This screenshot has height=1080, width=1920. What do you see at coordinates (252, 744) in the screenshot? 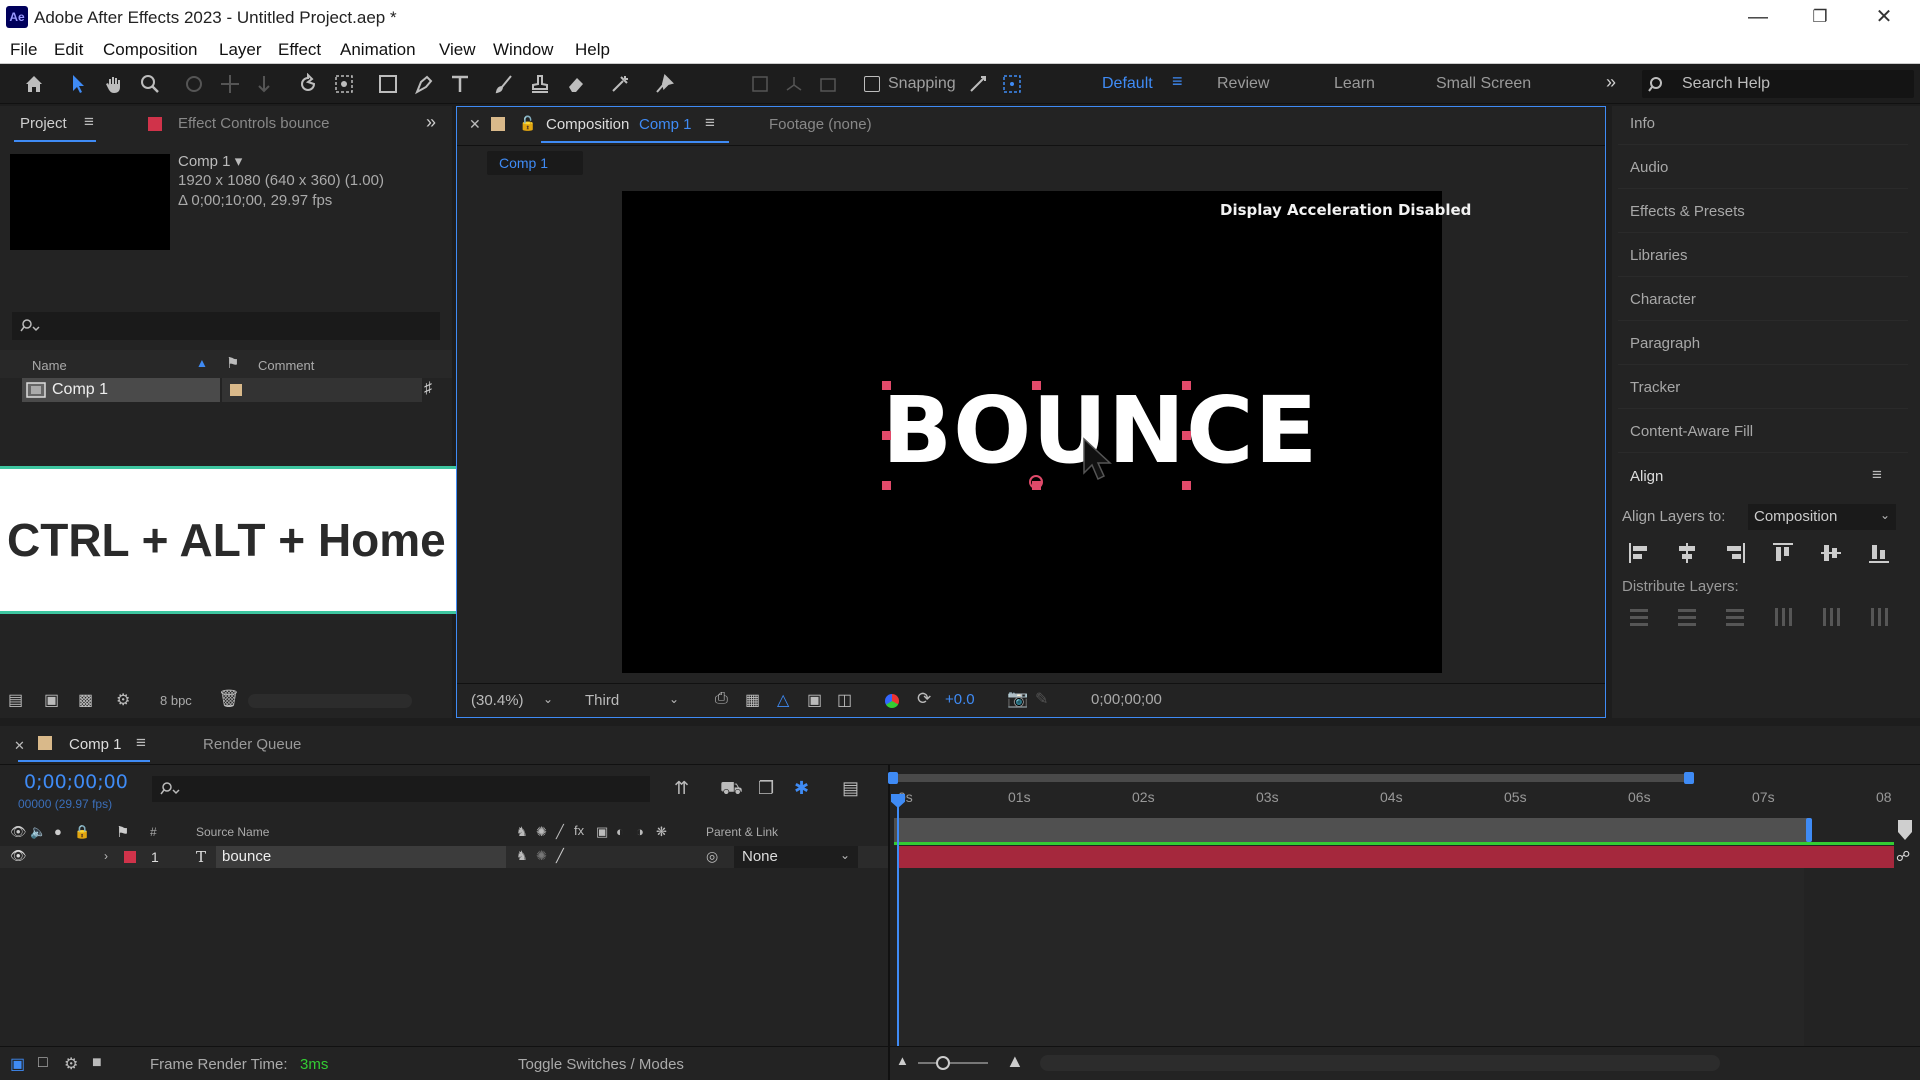
I see `tab-render-queue: Render Queue` at bounding box center [252, 744].